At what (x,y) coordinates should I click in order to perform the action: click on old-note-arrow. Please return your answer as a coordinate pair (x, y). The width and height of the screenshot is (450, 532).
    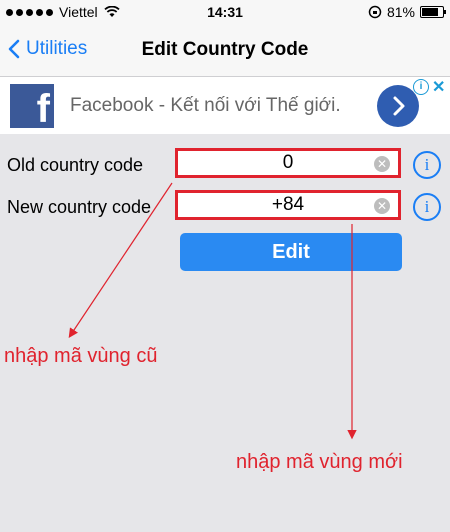
    Looking at the image, I should click on (120, 260).